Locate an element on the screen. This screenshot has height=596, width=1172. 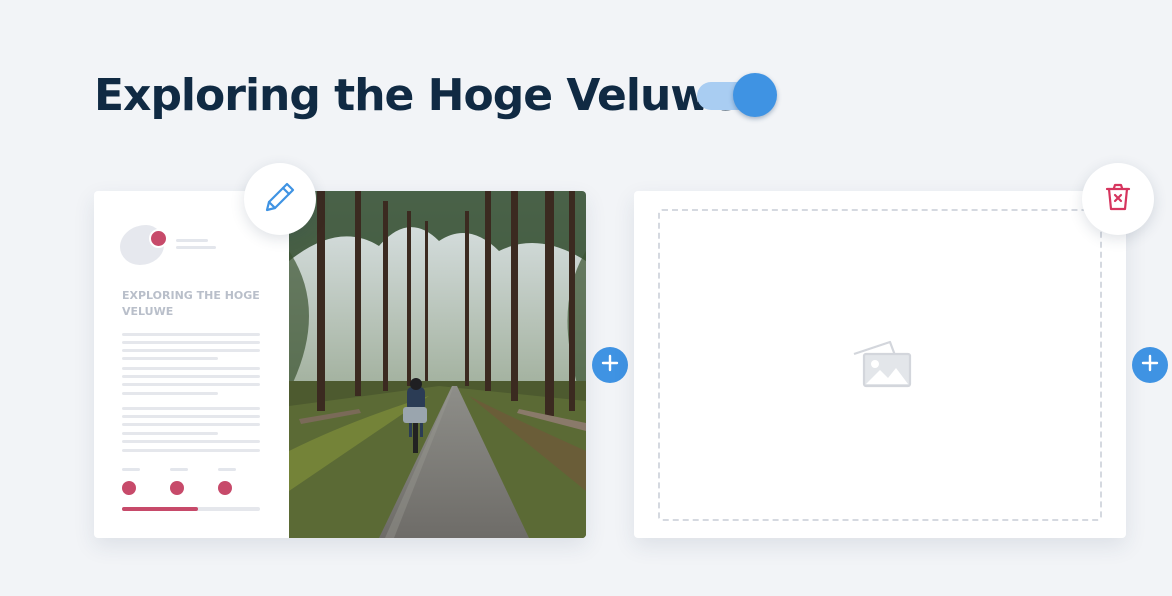
edit-button is located at coordinates (280, 199).